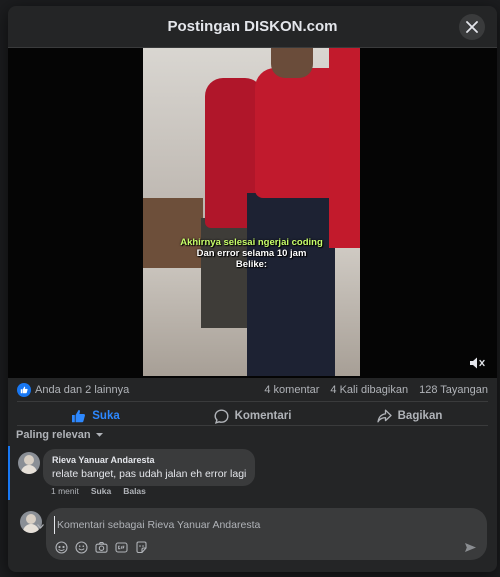 This screenshot has height=577, width=500. Describe the element at coordinates (65, 491) in the screenshot. I see `comment-timestamp: 1 menit` at that location.